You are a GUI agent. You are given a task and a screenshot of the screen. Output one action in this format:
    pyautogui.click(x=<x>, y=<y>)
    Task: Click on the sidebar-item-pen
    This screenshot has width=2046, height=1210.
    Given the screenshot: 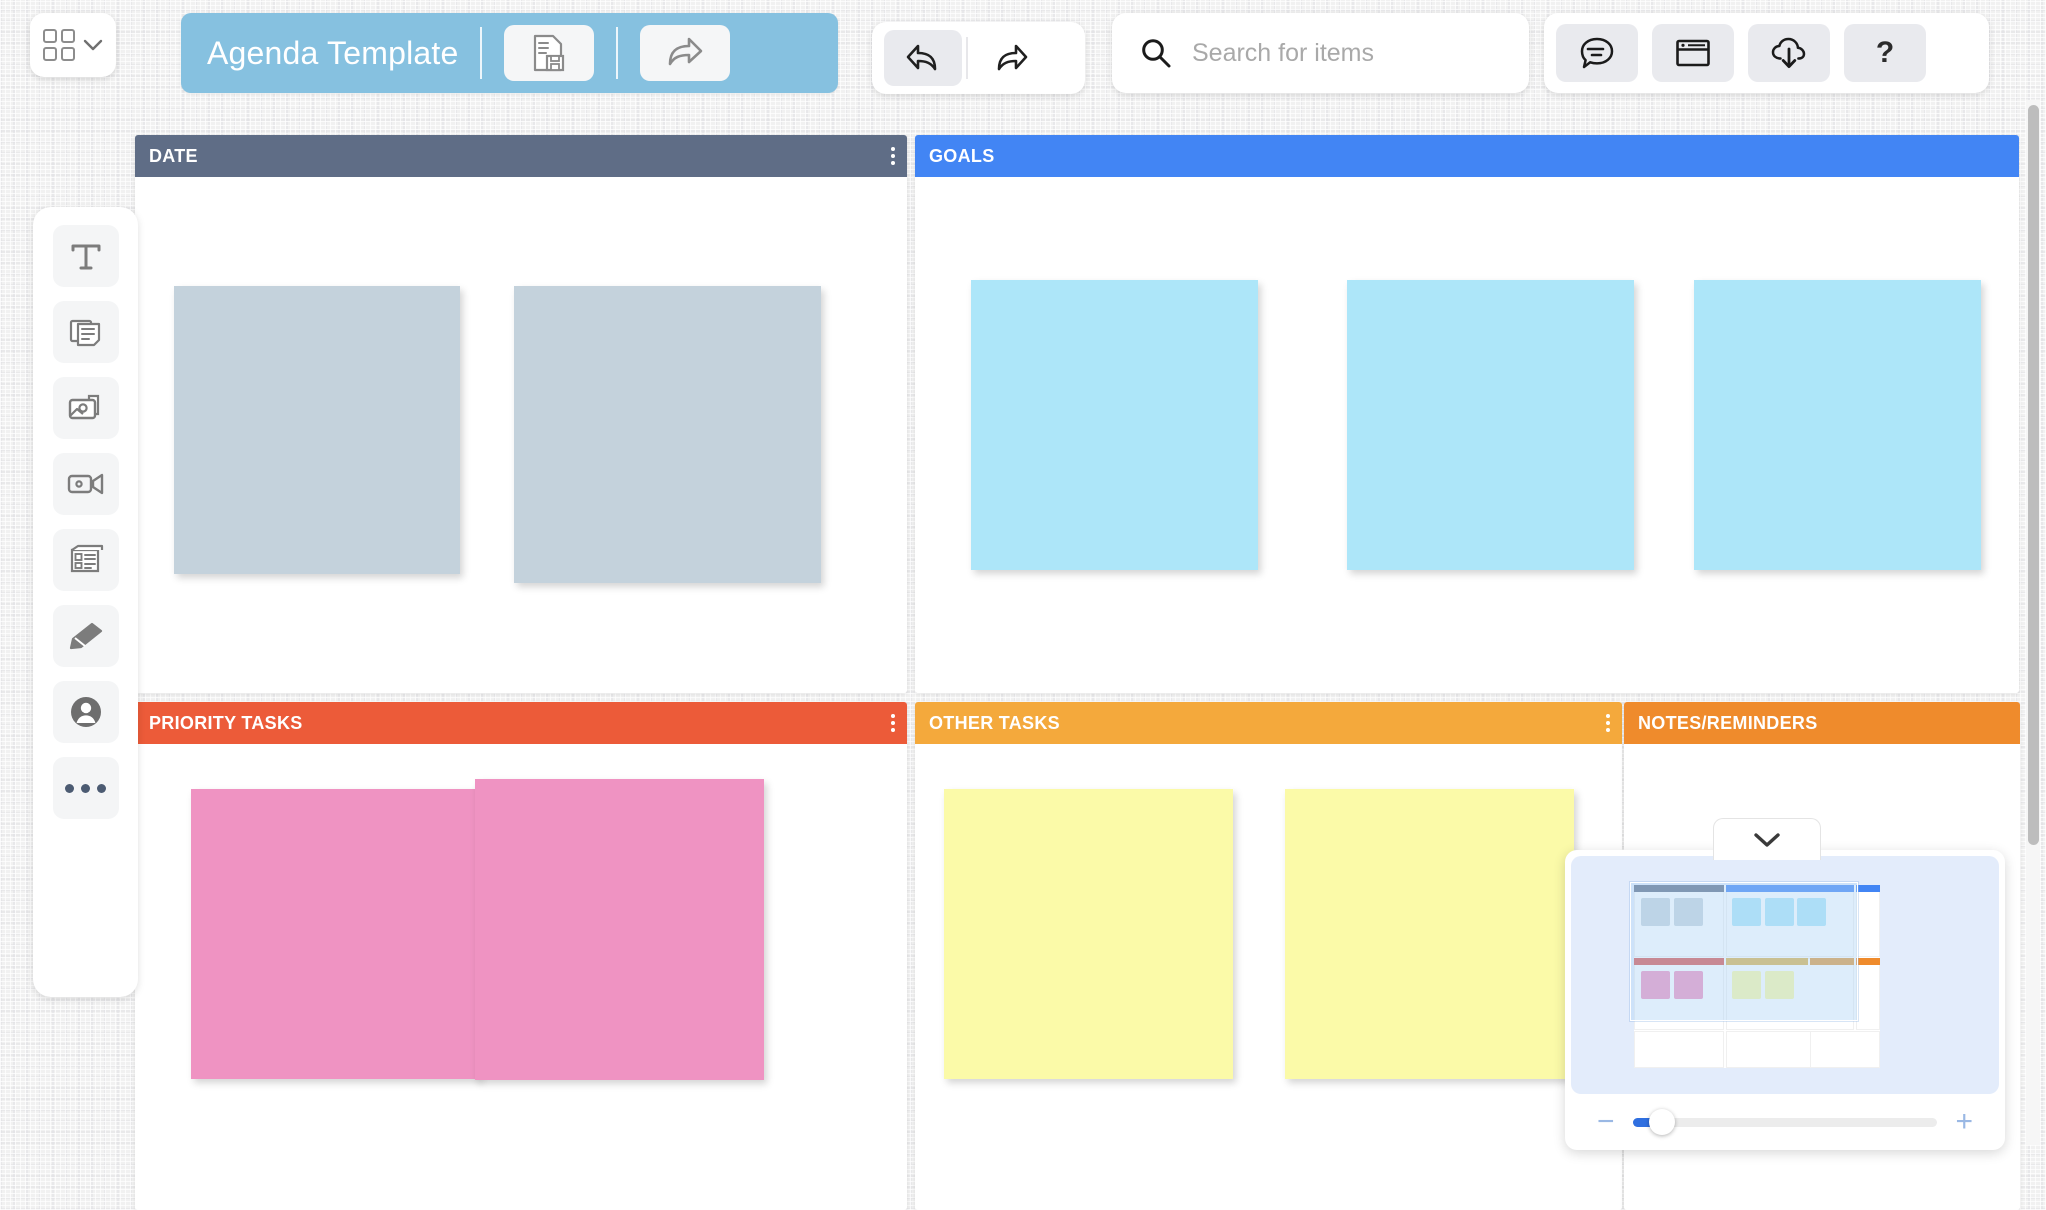 What is the action you would take?
    pyautogui.click(x=85, y=636)
    